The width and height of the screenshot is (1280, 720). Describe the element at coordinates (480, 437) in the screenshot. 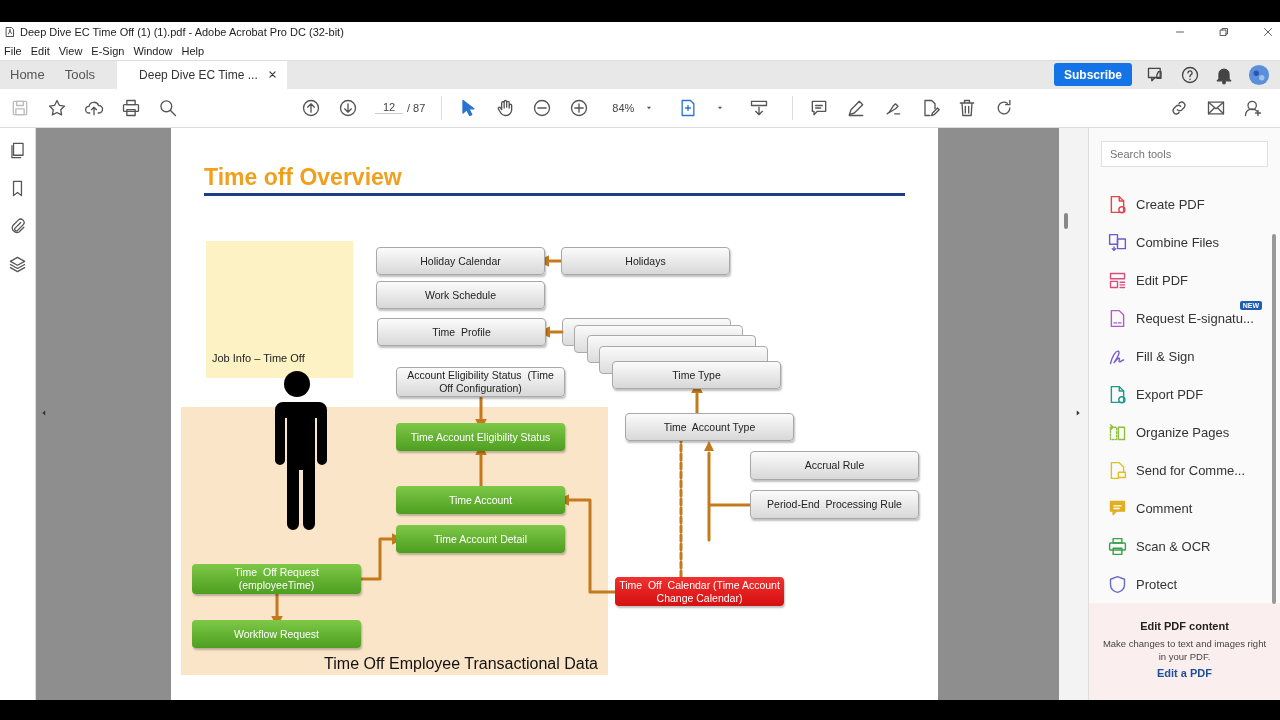

I see `diagram-node: Time Account Eligibility Status` at that location.